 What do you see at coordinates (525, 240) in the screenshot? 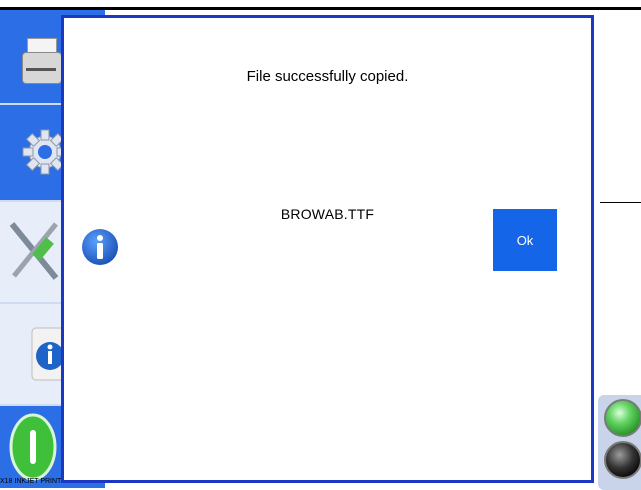
I see `ok-button: Ok` at bounding box center [525, 240].